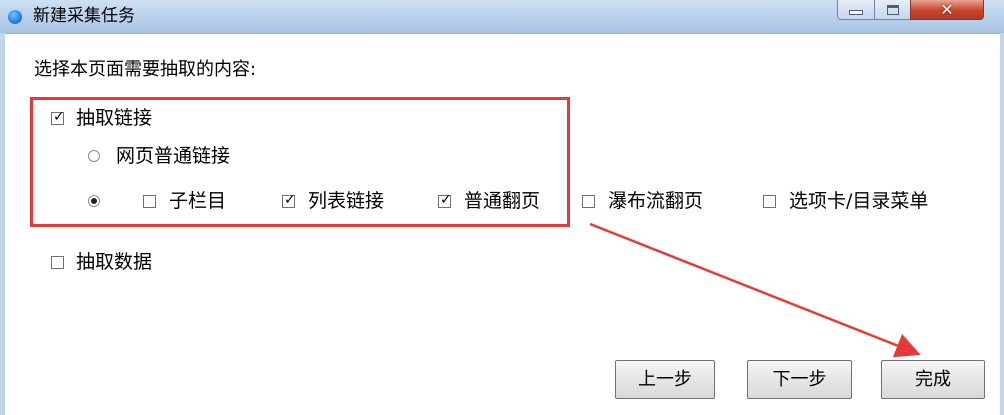 The image size is (1004, 415). I want to click on finish-button: 完成, so click(933, 379).